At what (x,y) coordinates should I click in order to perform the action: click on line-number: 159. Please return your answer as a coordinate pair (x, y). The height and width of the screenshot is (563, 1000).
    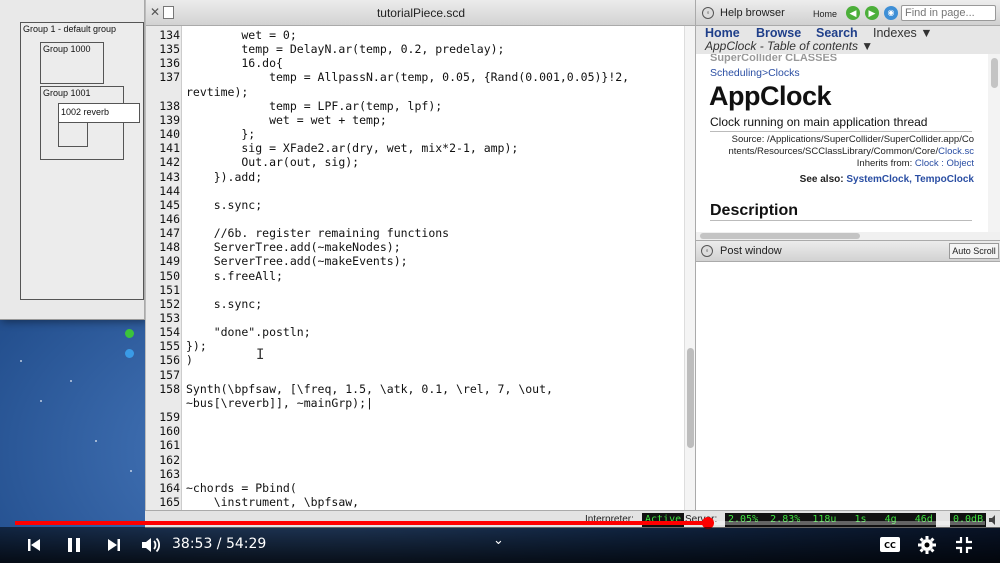
    Looking at the image, I should click on (169, 417).